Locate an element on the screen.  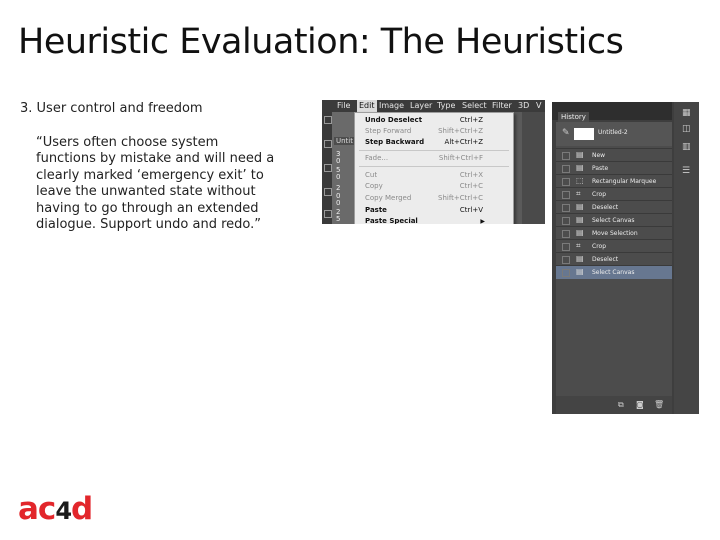
menu-item-label: Paste Special is located at coordinates (391, 220).